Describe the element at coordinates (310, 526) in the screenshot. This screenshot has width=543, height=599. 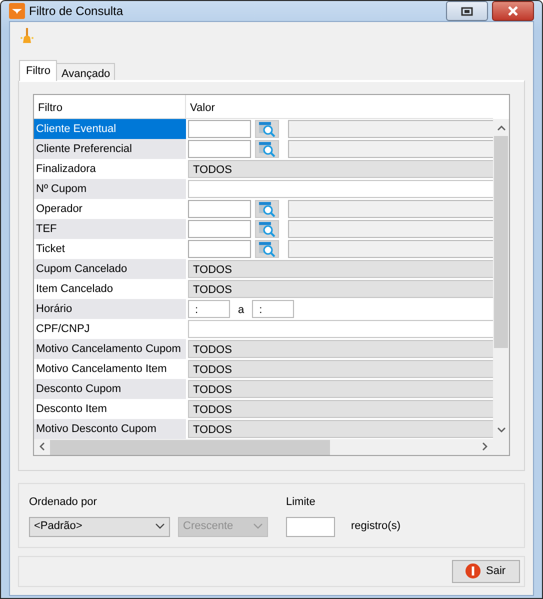
I see `limit-field` at that location.